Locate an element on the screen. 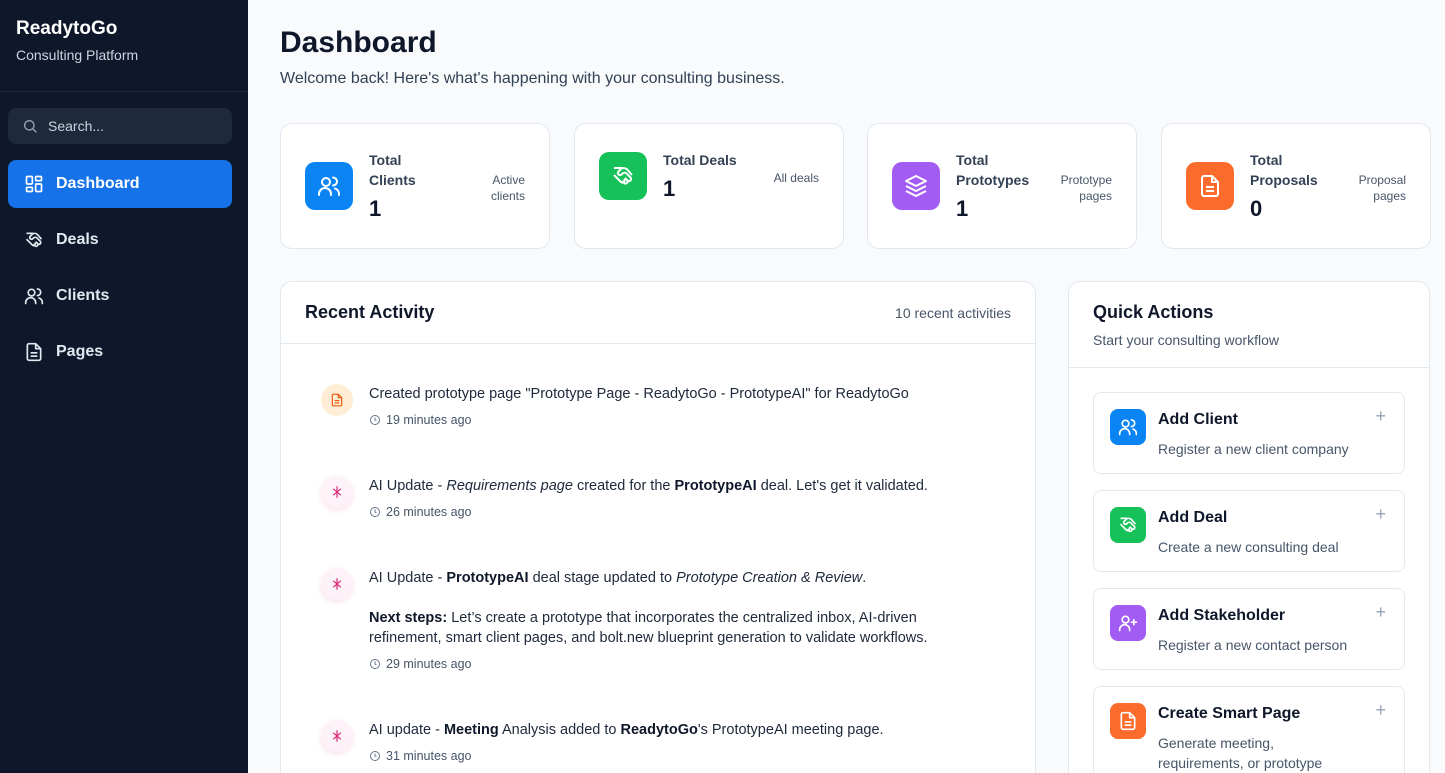  dashboard-grid-icon is located at coordinates (34, 184).